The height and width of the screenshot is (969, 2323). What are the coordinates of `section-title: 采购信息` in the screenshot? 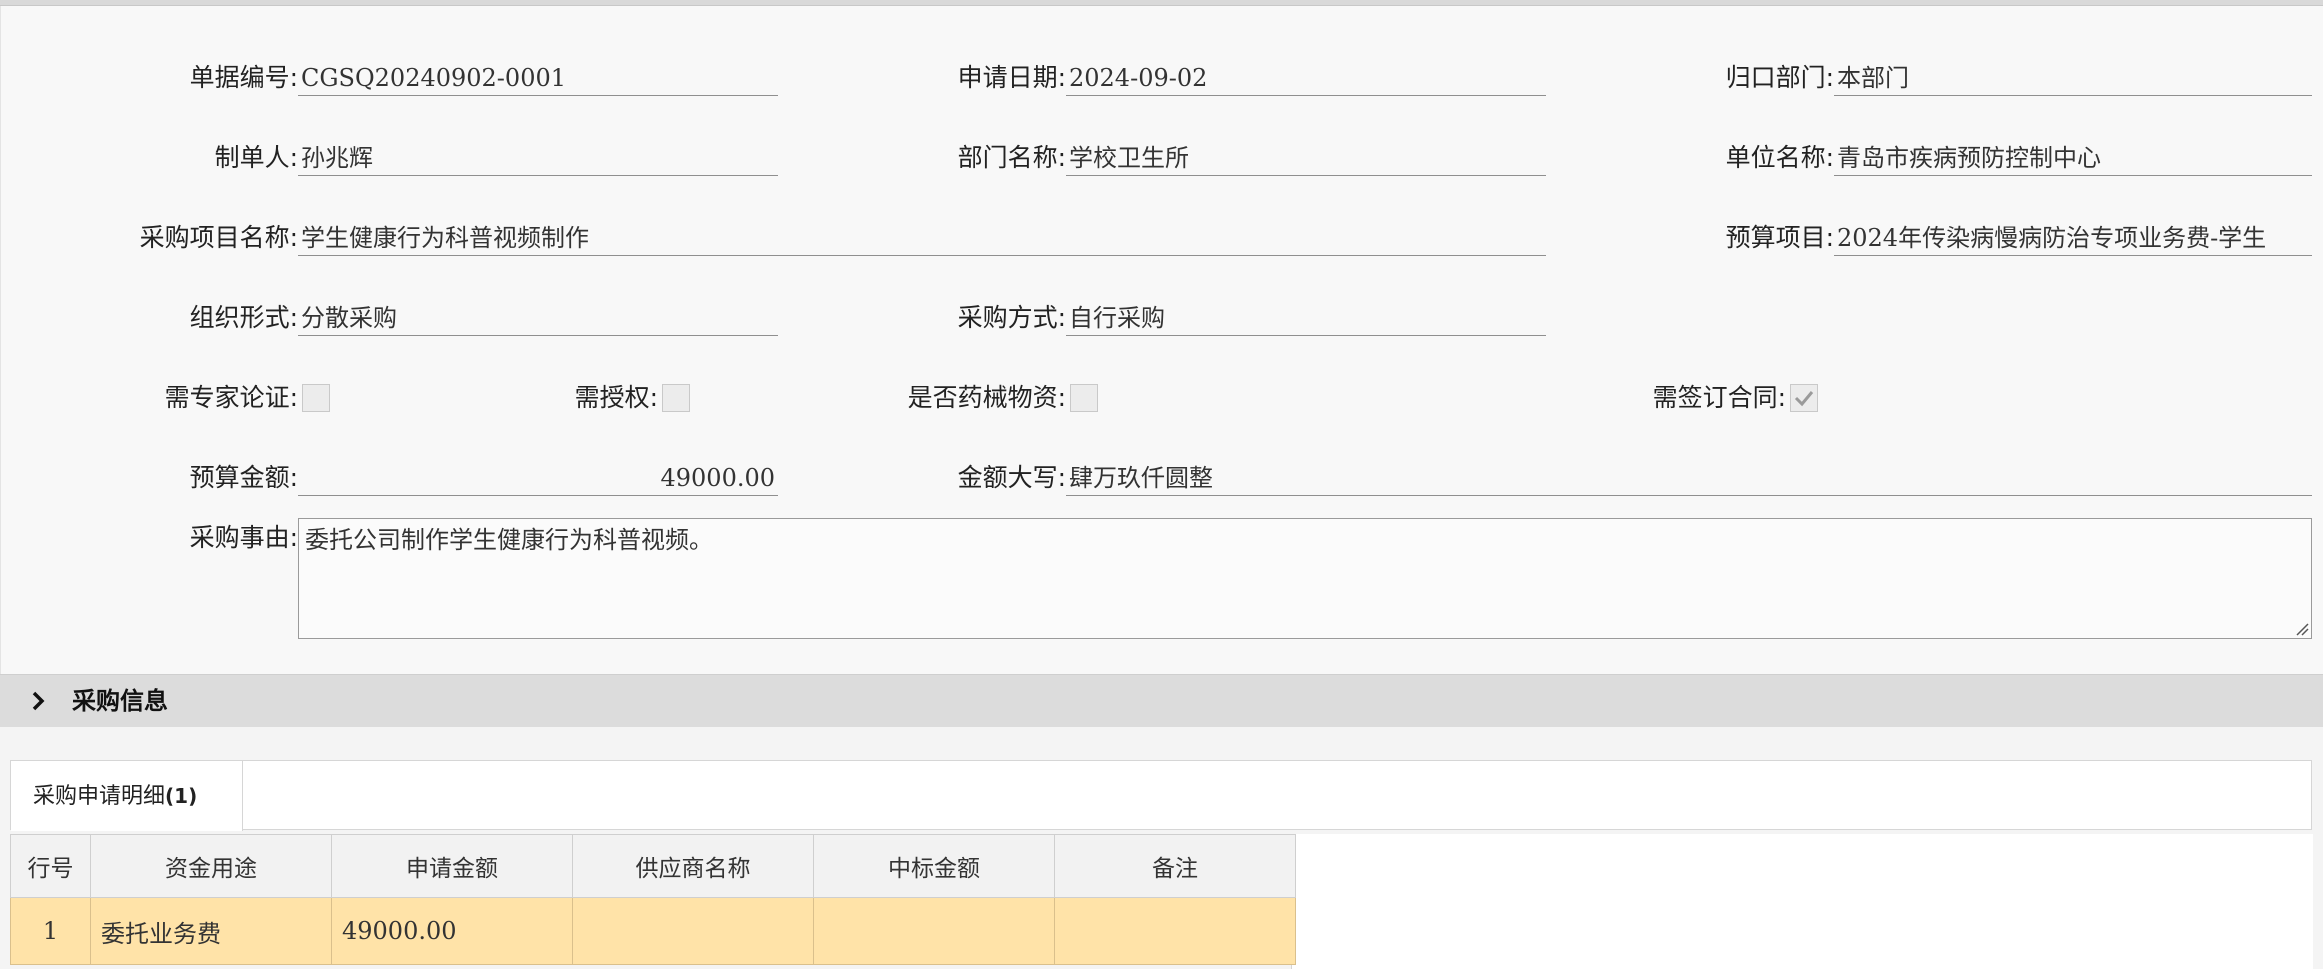 It's located at (120, 701).